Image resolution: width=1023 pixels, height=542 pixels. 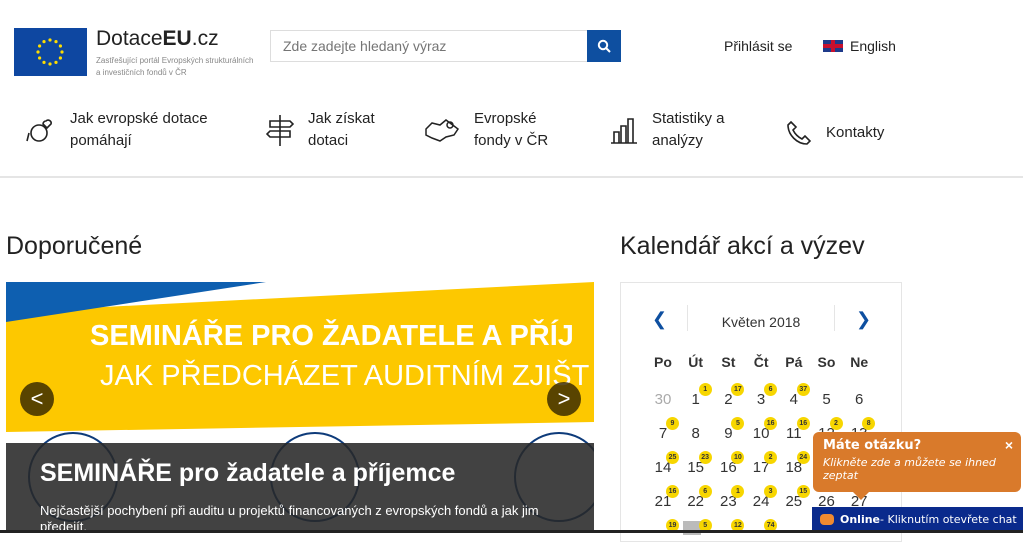 I want to click on banner-line-1: SEMINÁŘE PRO ŽADATELE A PŘÍJ, so click(x=332, y=336).